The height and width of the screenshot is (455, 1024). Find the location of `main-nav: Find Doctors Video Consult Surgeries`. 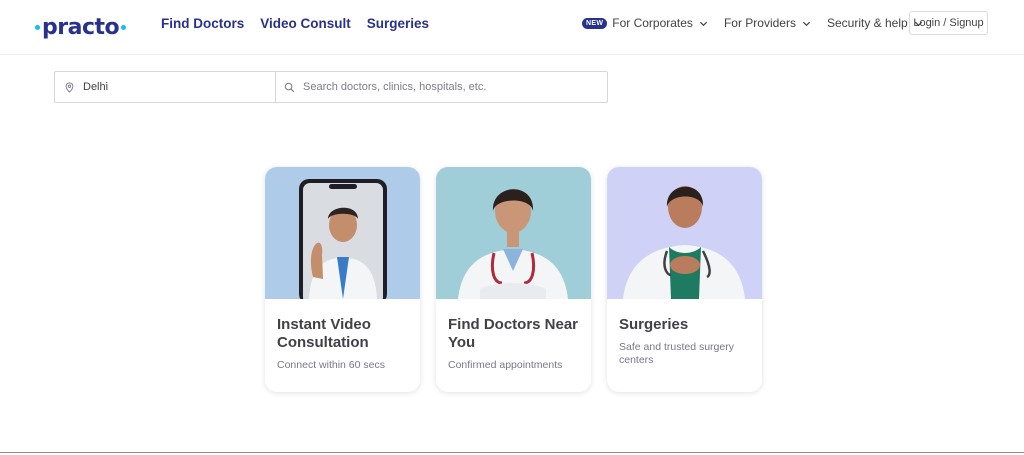

main-nav: Find Doctors Video Consult Surgeries is located at coordinates (295, 23).